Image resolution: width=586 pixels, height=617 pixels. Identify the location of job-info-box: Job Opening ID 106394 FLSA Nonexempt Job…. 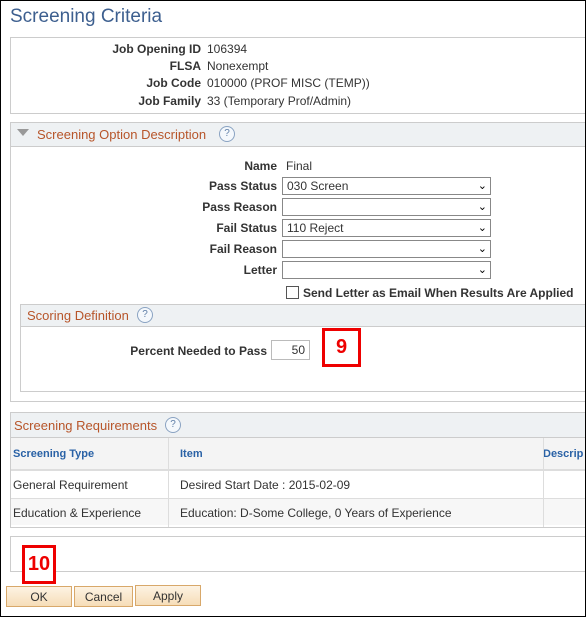
(297, 75).